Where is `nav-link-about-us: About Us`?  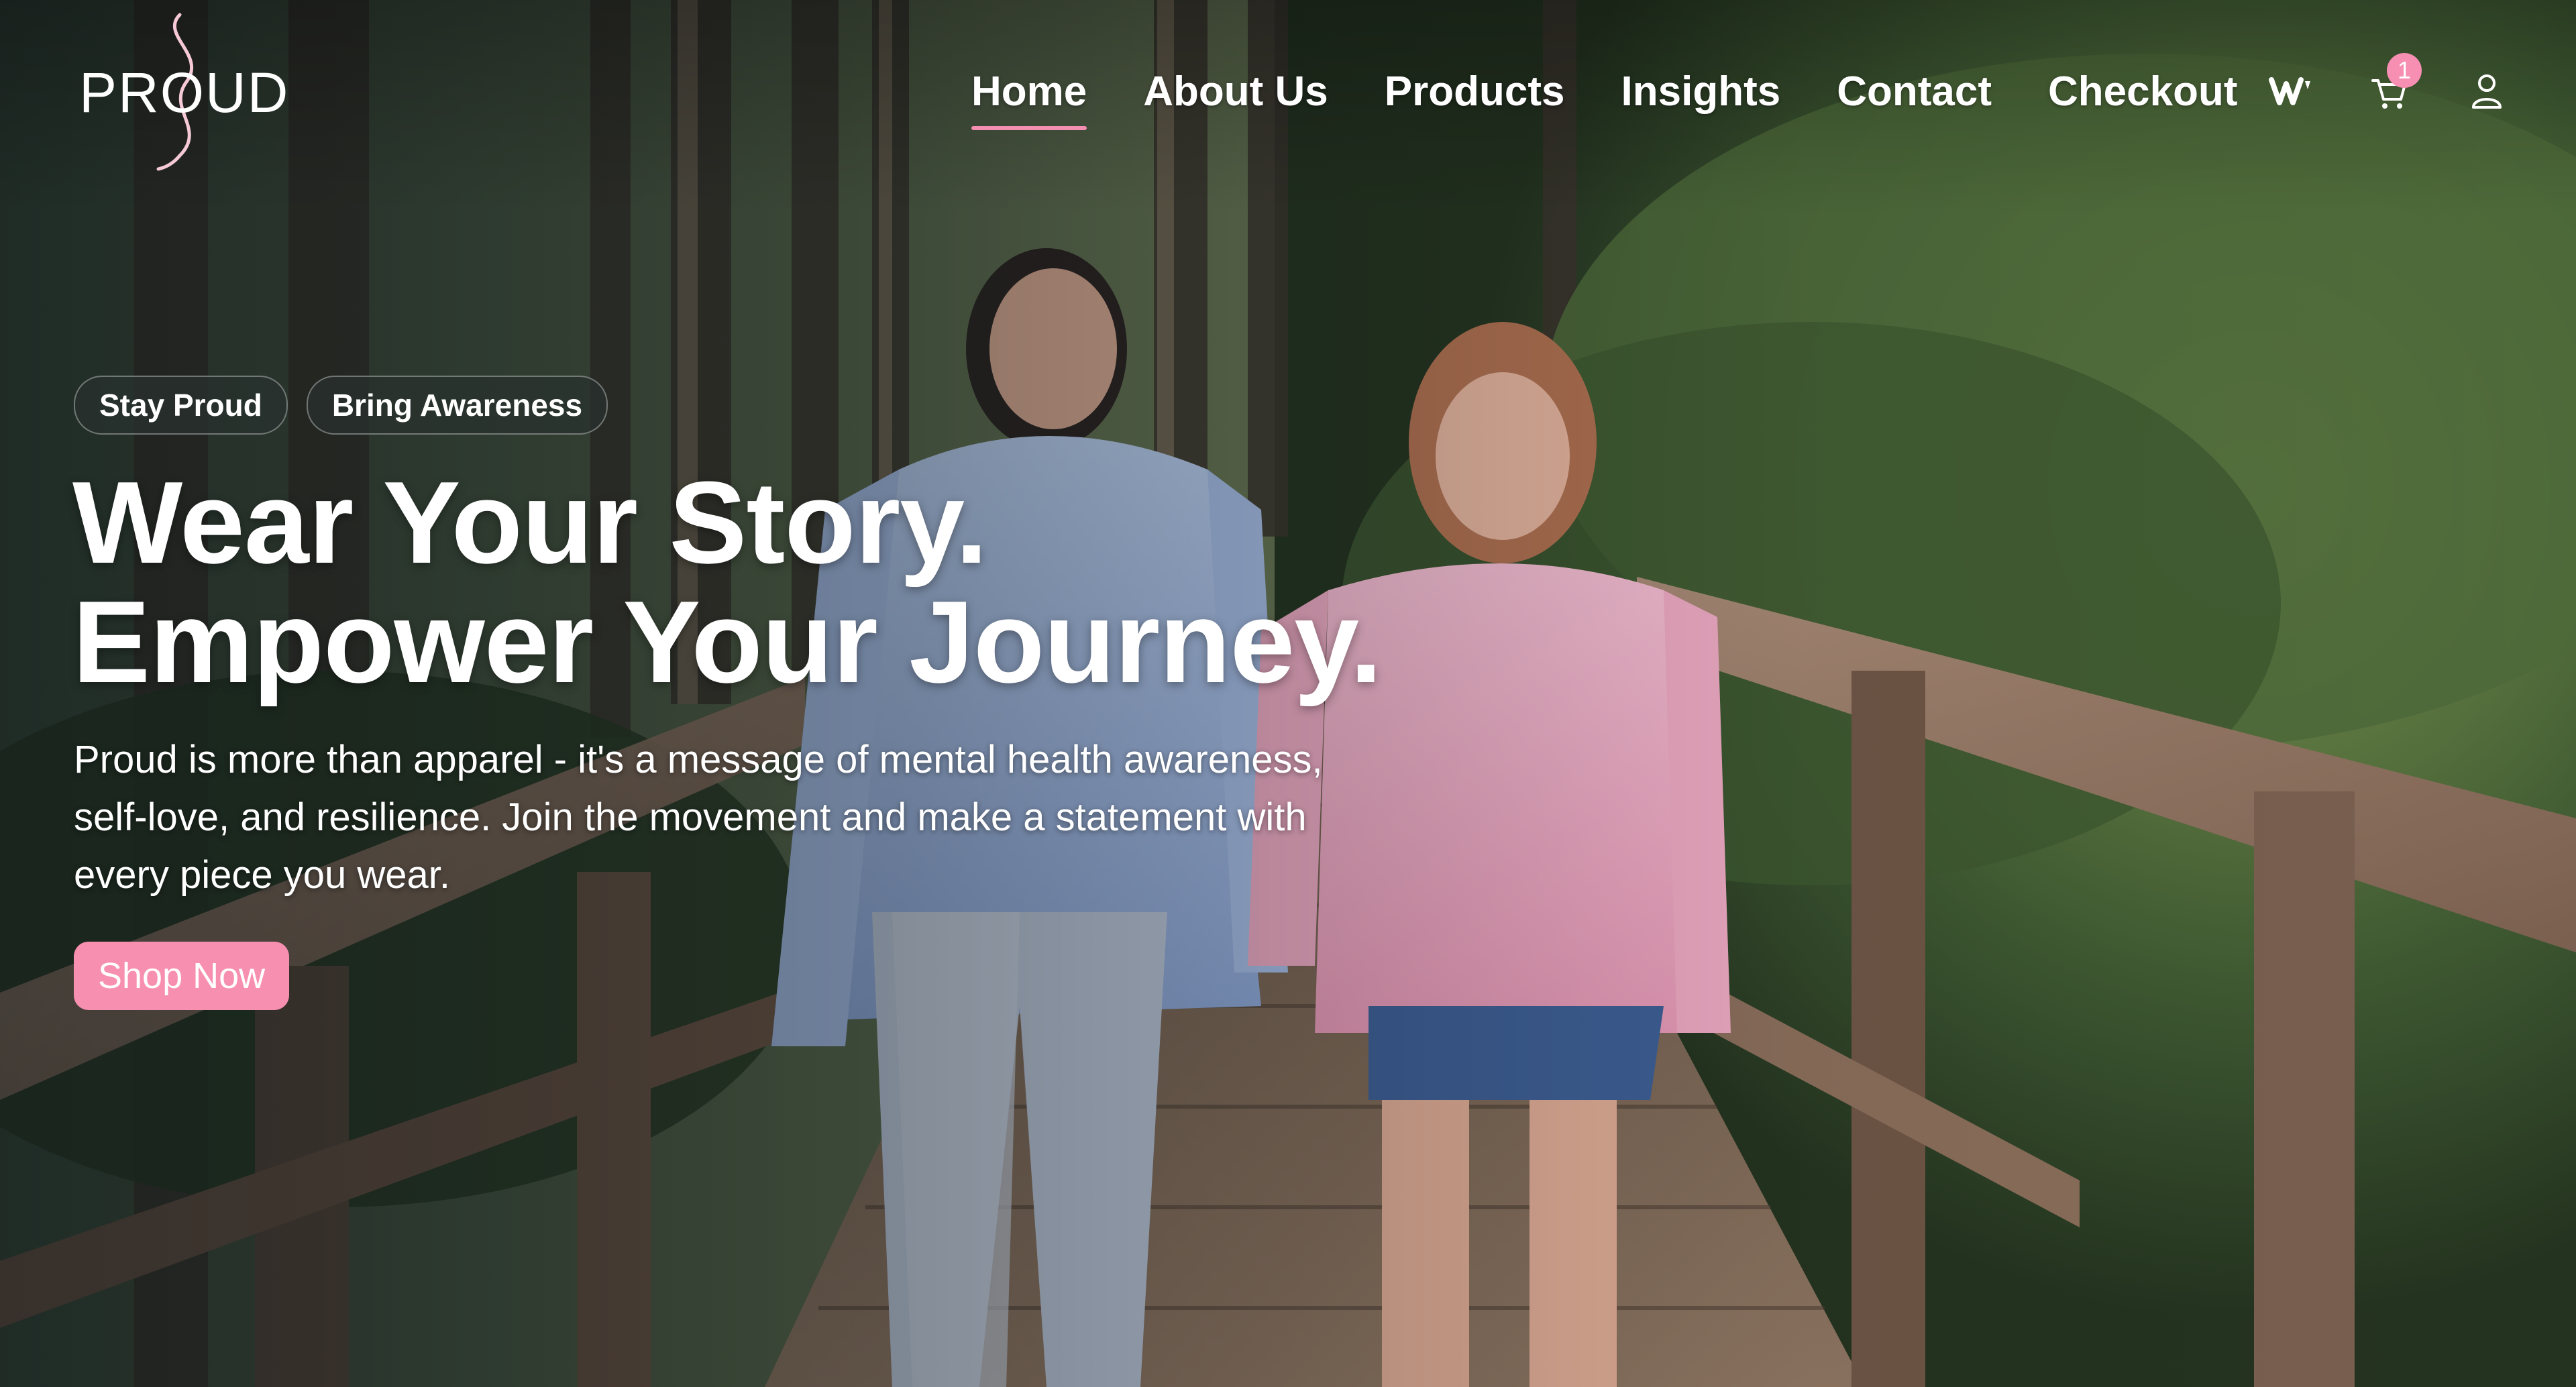 nav-link-about-us: About Us is located at coordinates (1235, 91).